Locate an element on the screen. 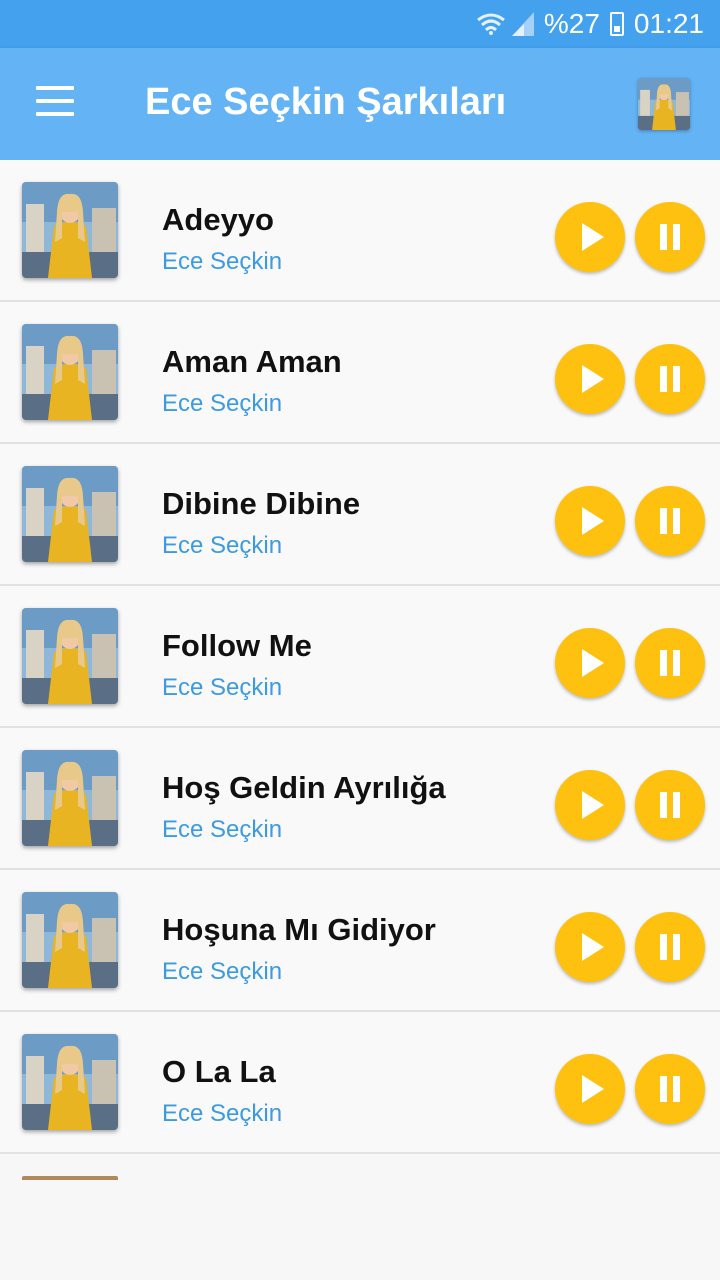  artist-avatar is located at coordinates (664, 104).